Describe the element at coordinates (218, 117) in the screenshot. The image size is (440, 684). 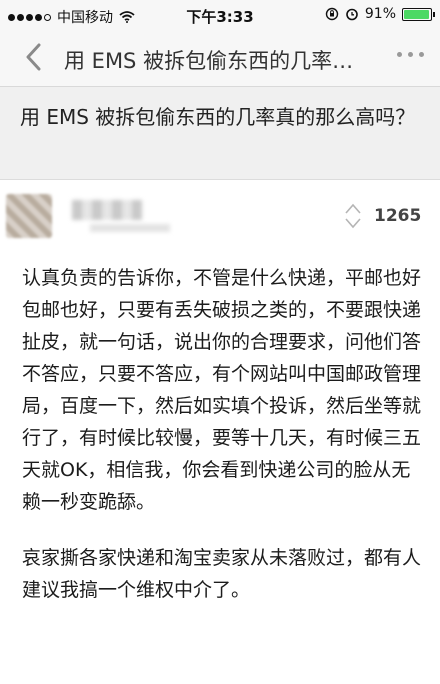
I see `question-title: 用 EMS 被拆包偷东西的几率真的那么高吗？` at that location.